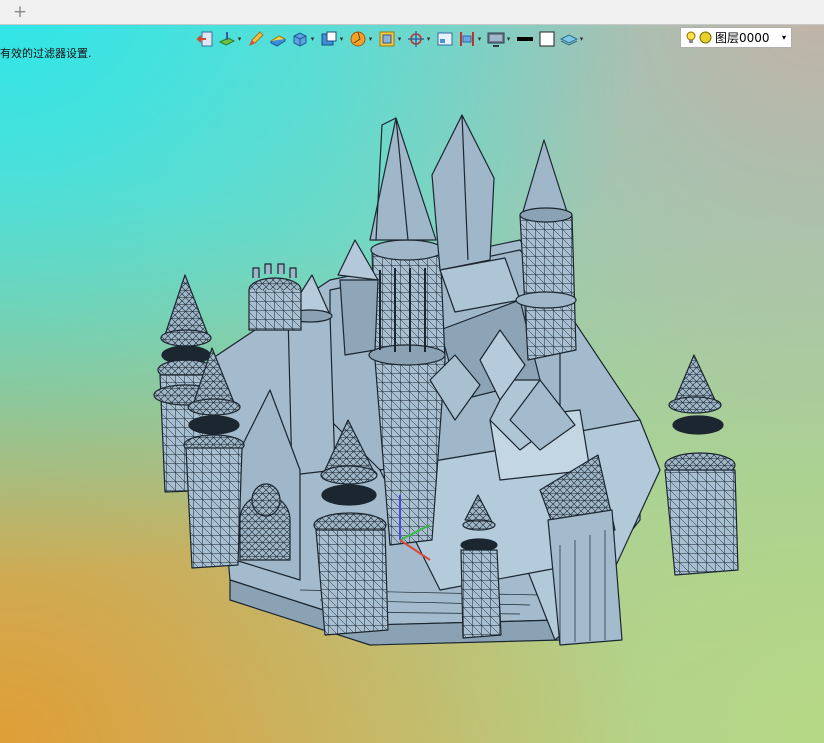  What do you see at coordinates (275, 297) in the screenshot?
I see `round-turret` at bounding box center [275, 297].